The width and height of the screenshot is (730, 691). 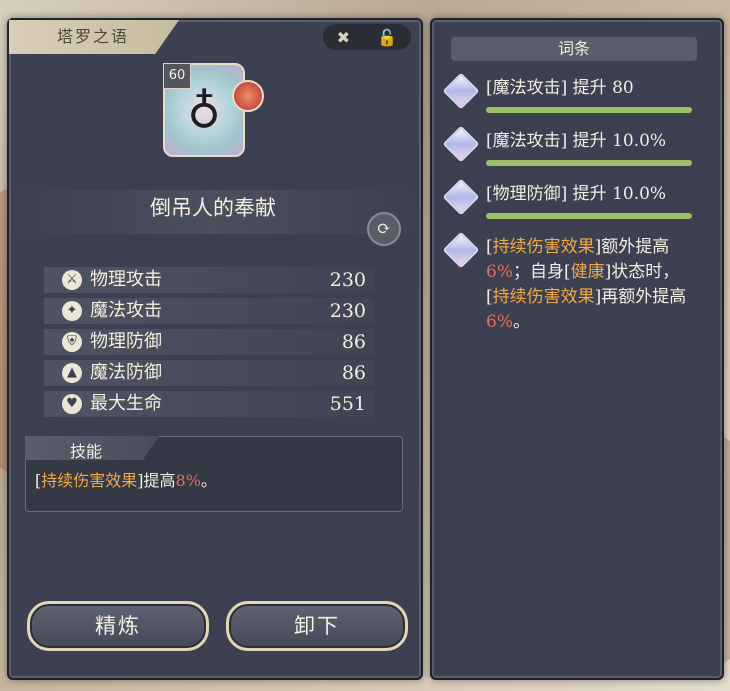 What do you see at coordinates (126, 341) in the screenshot?
I see `stat-label: 物理防御` at bounding box center [126, 341].